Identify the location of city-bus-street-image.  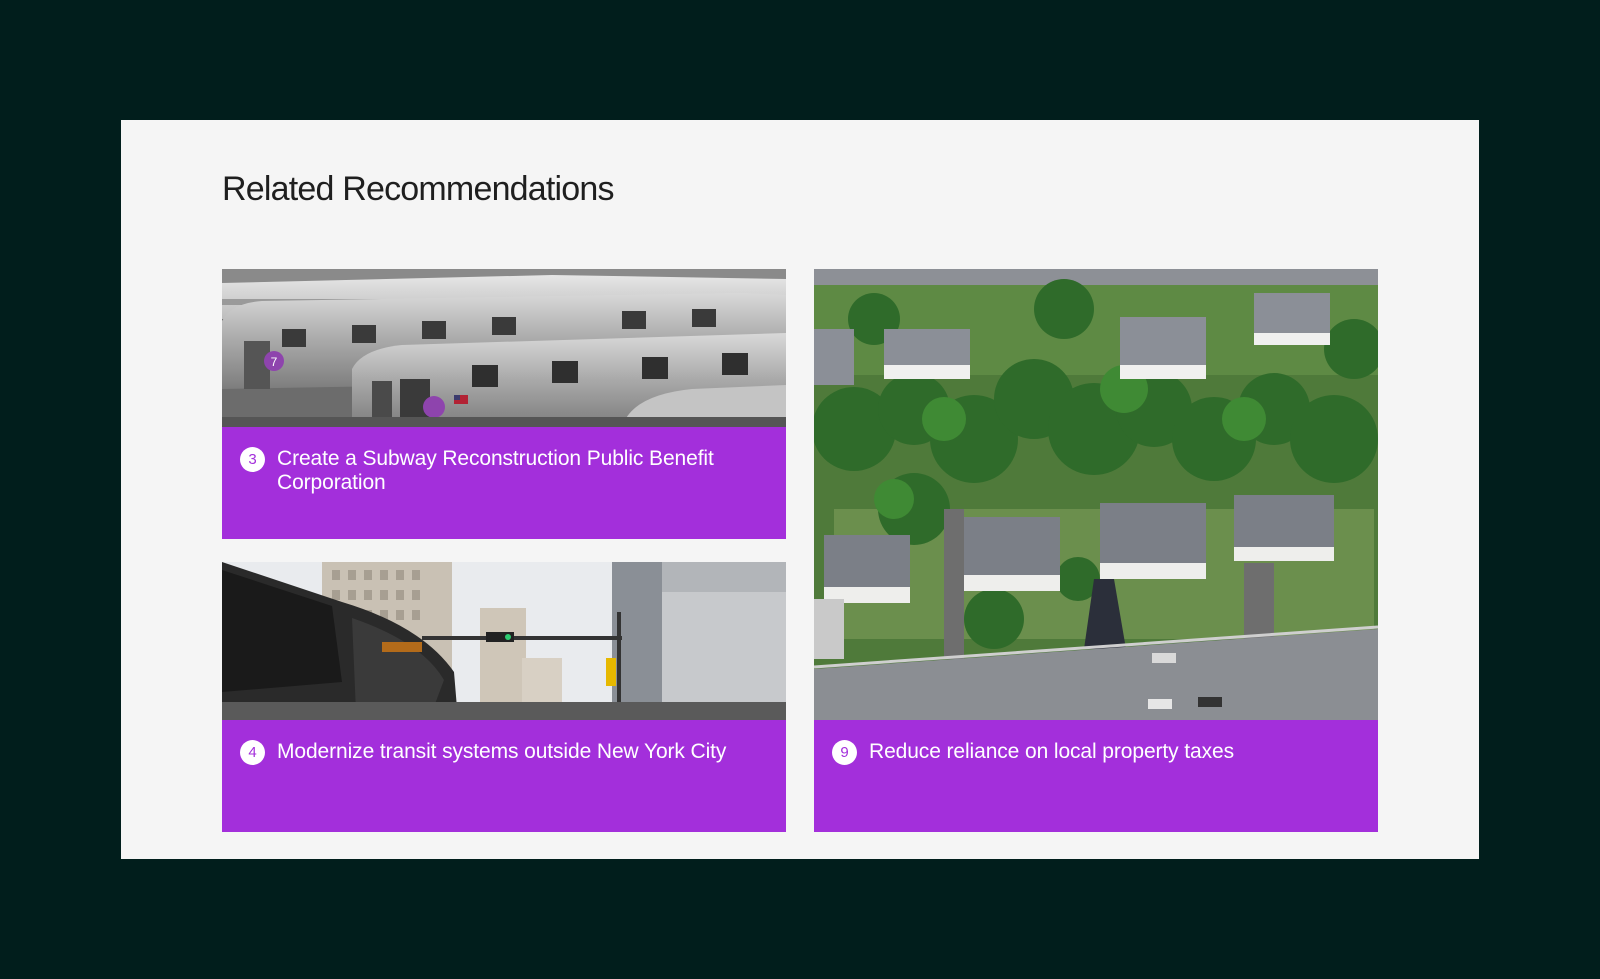
(504, 641).